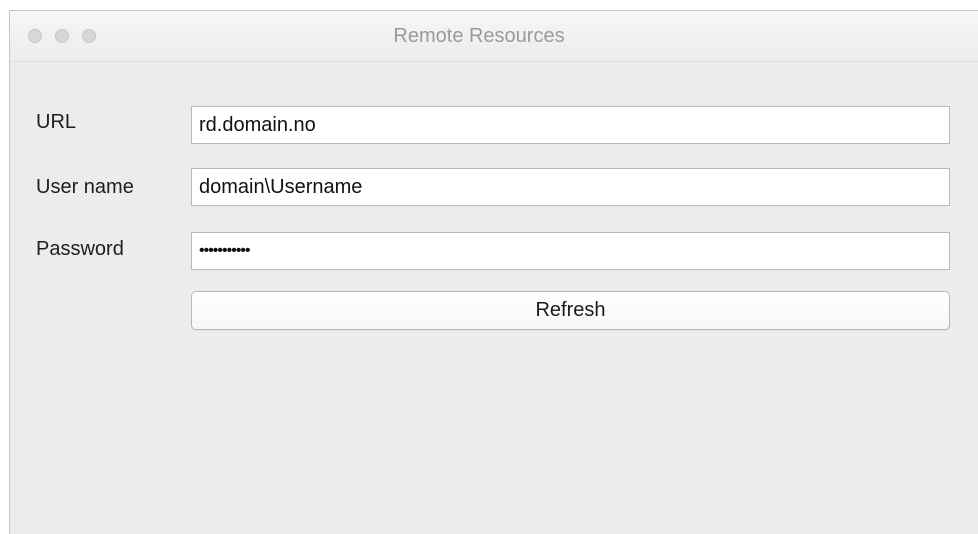  What do you see at coordinates (85, 187) in the screenshot?
I see `username-label: User name` at bounding box center [85, 187].